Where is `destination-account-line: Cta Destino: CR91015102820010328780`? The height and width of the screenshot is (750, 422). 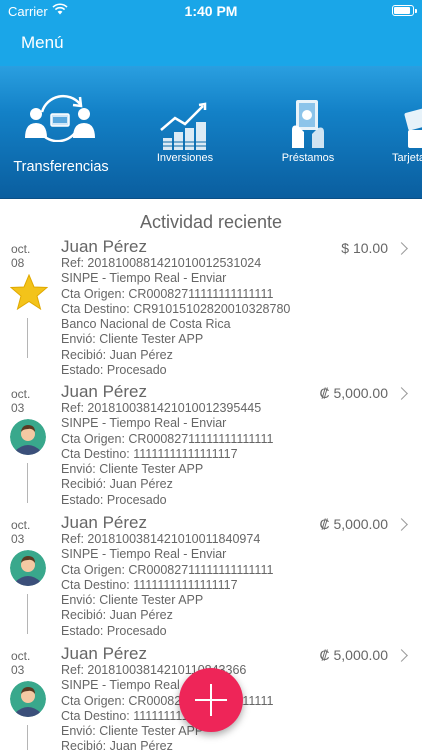 destination-account-line: Cta Destino: CR91015102820010328780 is located at coordinates (176, 308).